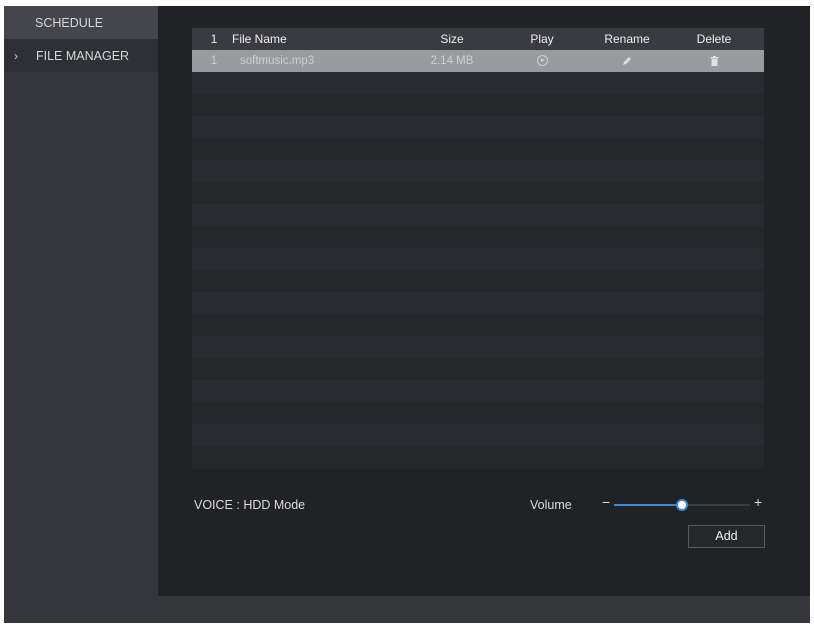 The image size is (814, 627). Describe the element at coordinates (478, 61) in the screenshot. I see `table-row: 1 softmusic.mp3 2.14 MB` at that location.